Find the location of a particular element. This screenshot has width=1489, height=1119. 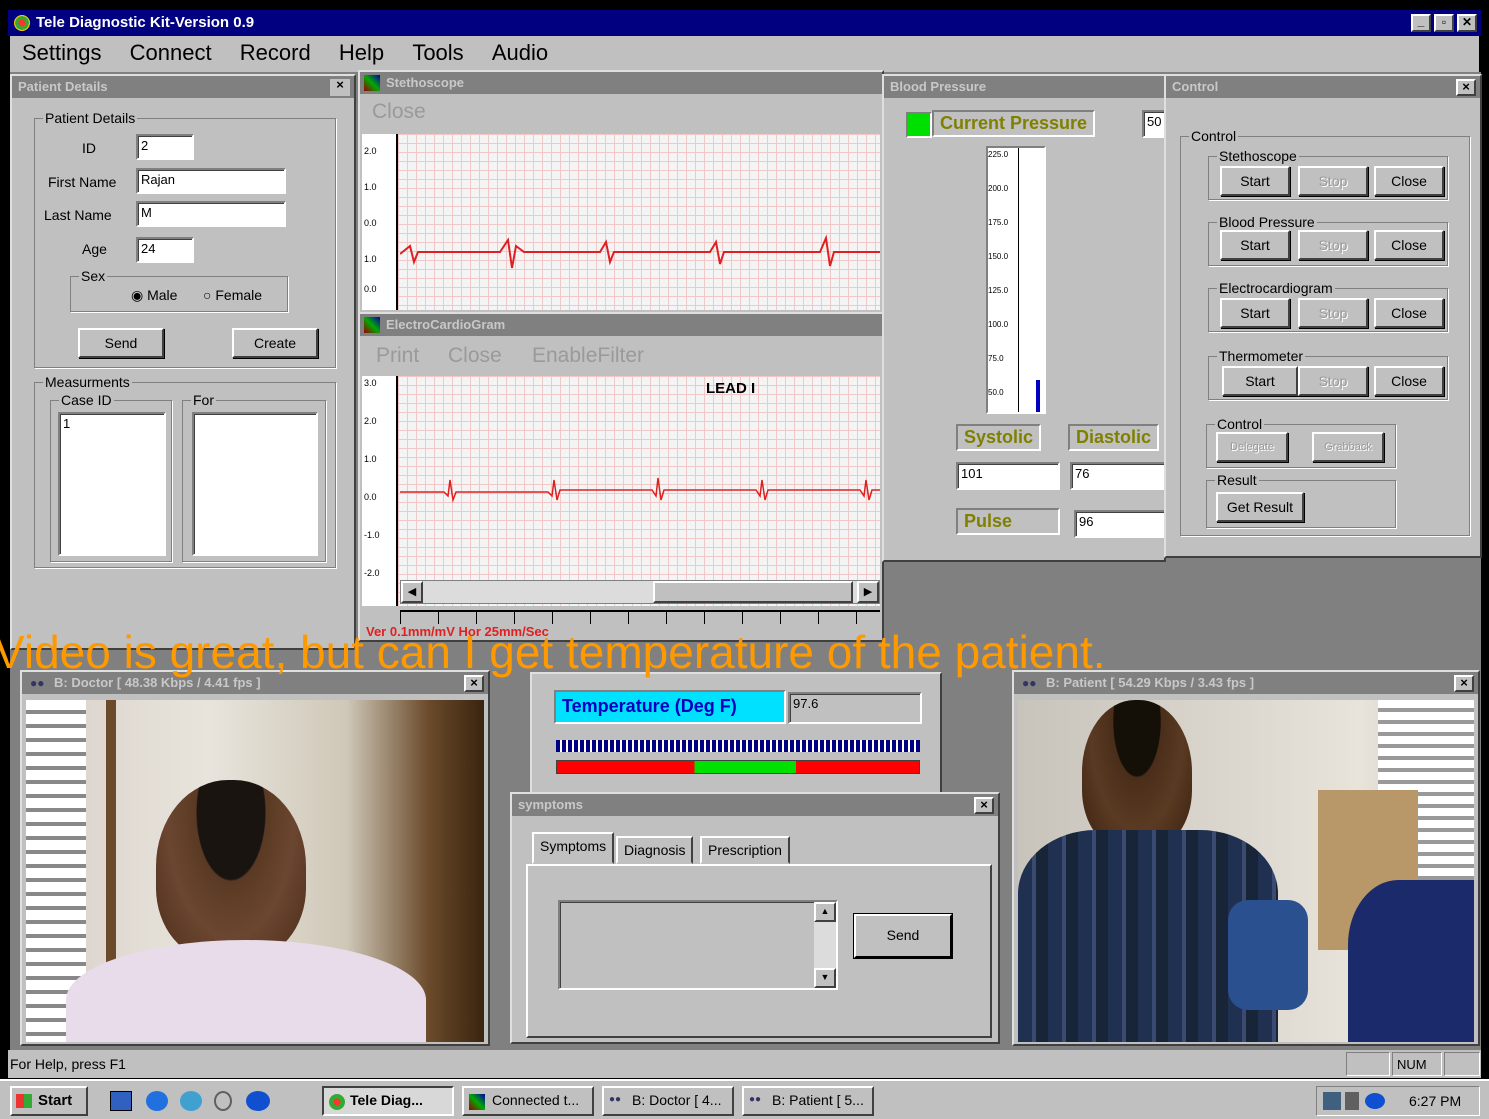

system-tray: 6:27 PM is located at coordinates (1398, 1101).